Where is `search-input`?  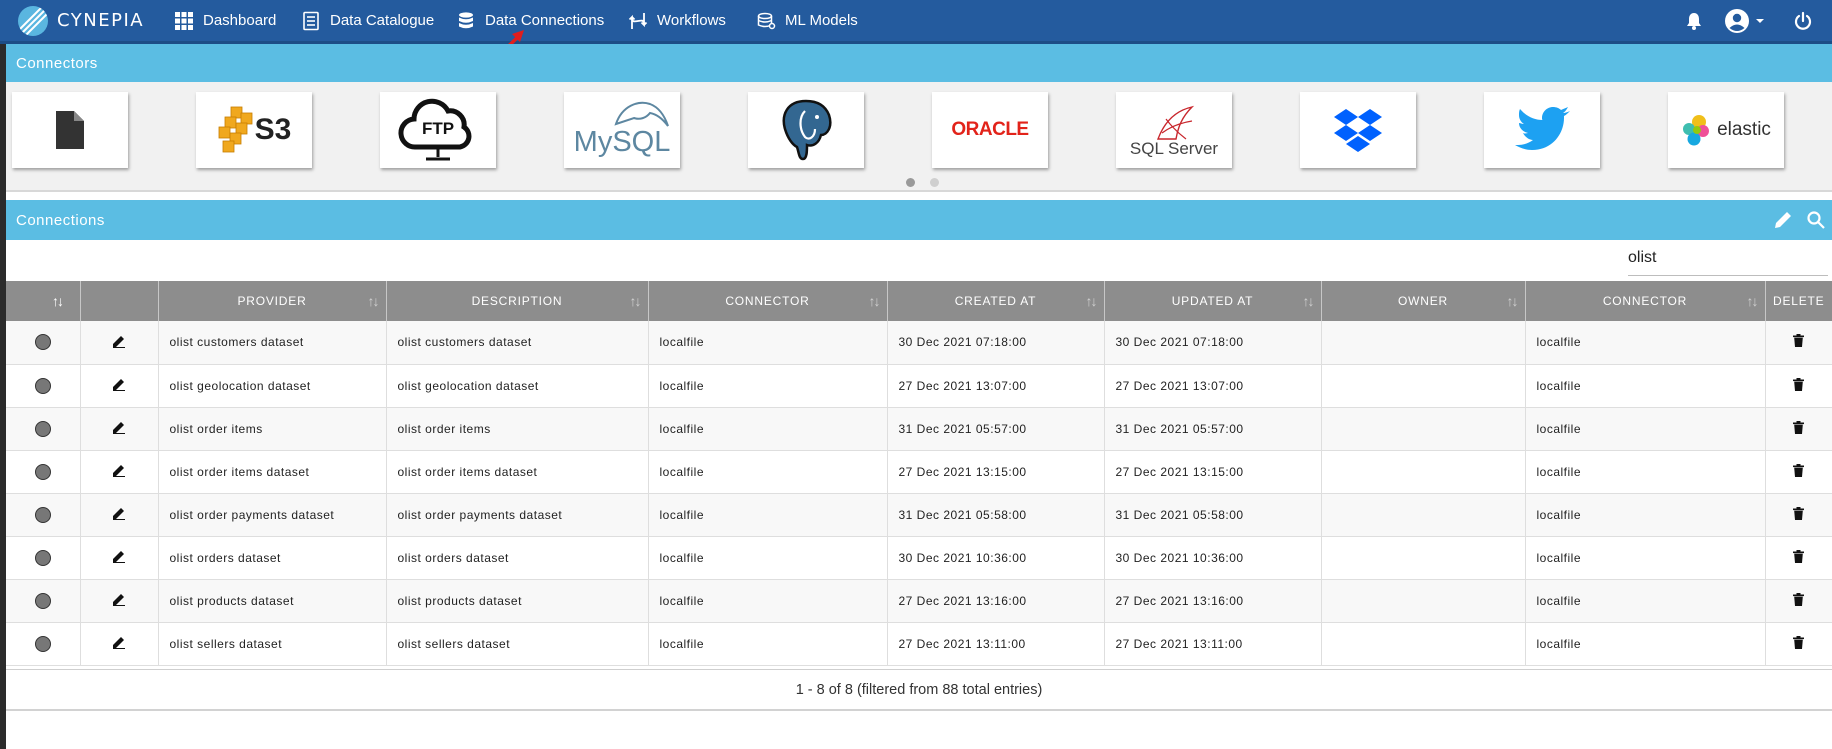 search-input is located at coordinates (1728, 258).